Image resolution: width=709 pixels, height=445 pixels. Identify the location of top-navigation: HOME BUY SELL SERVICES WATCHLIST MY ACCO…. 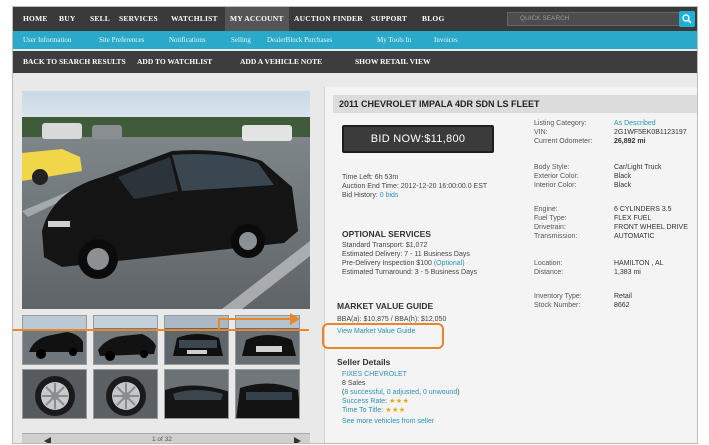
(355, 19).